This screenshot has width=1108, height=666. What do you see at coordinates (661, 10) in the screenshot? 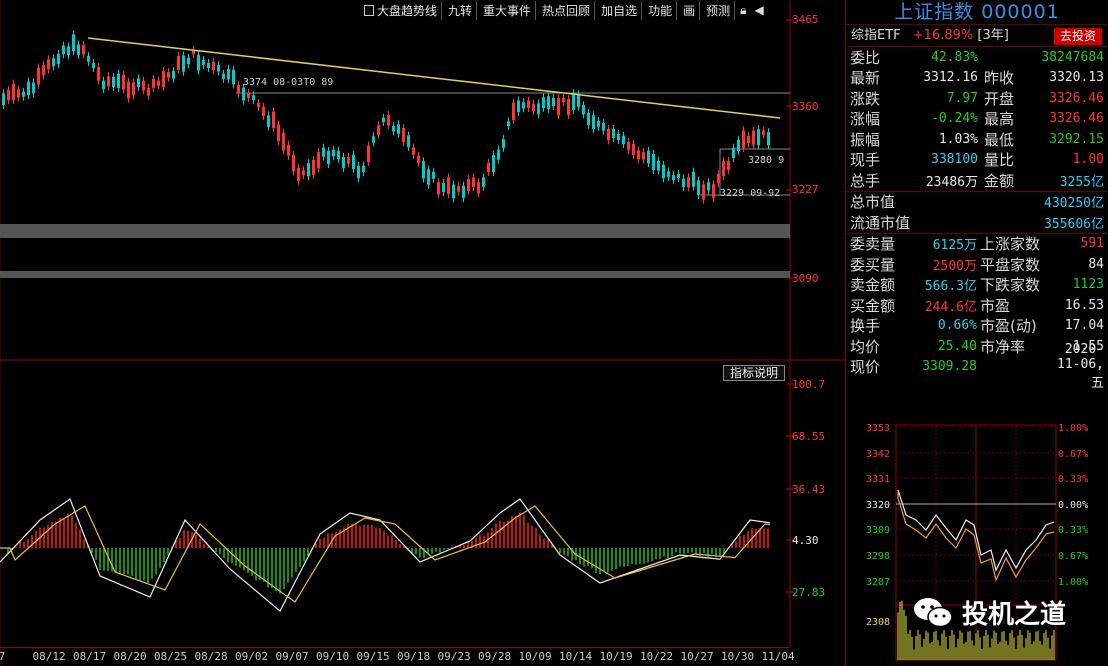
I see `toolbar-function: 功能` at bounding box center [661, 10].